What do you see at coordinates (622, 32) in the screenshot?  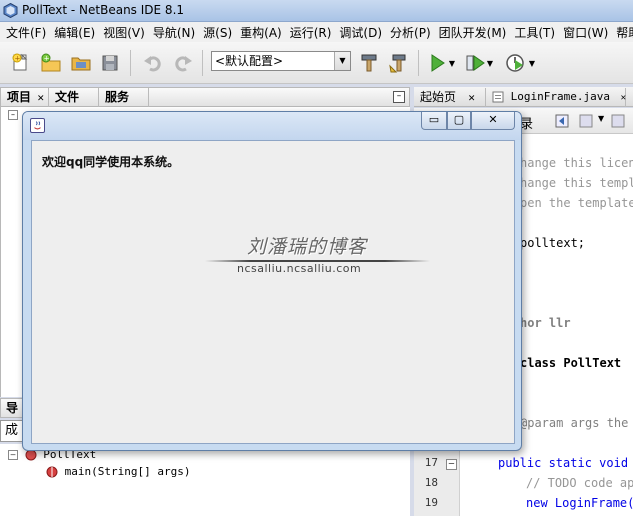 I see `menu-help: 帮助(` at bounding box center [622, 32].